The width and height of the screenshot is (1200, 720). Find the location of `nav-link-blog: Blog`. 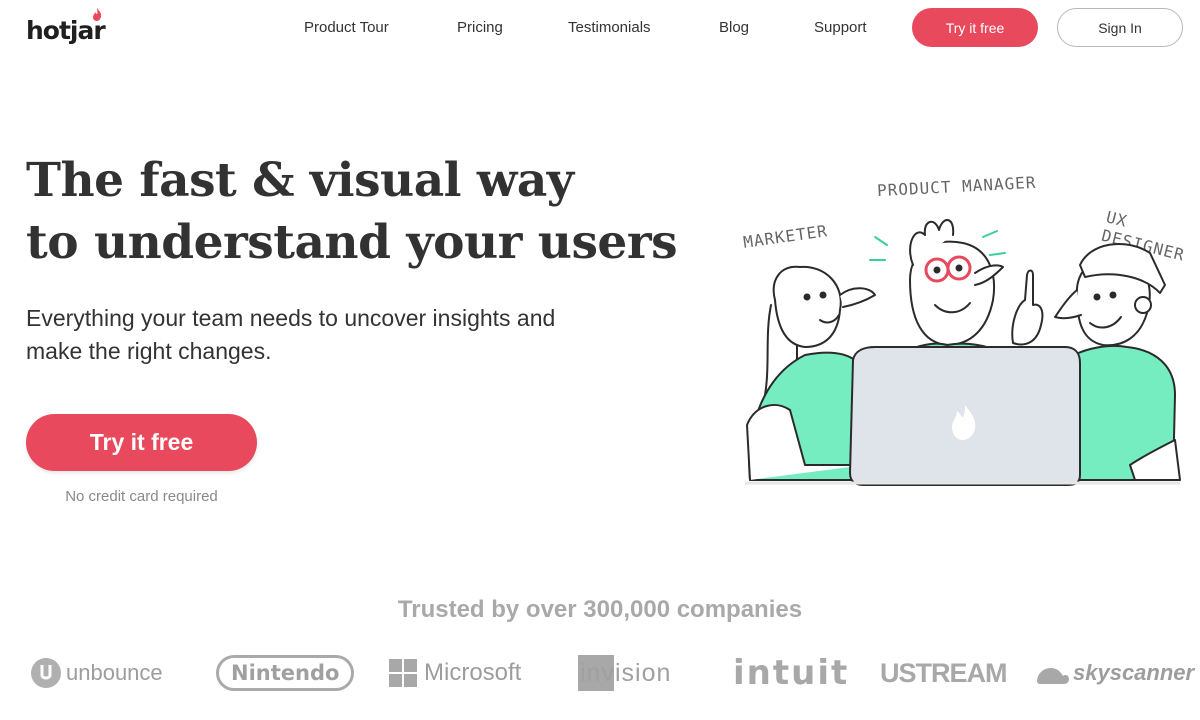

nav-link-blog: Blog is located at coordinates (734, 27).